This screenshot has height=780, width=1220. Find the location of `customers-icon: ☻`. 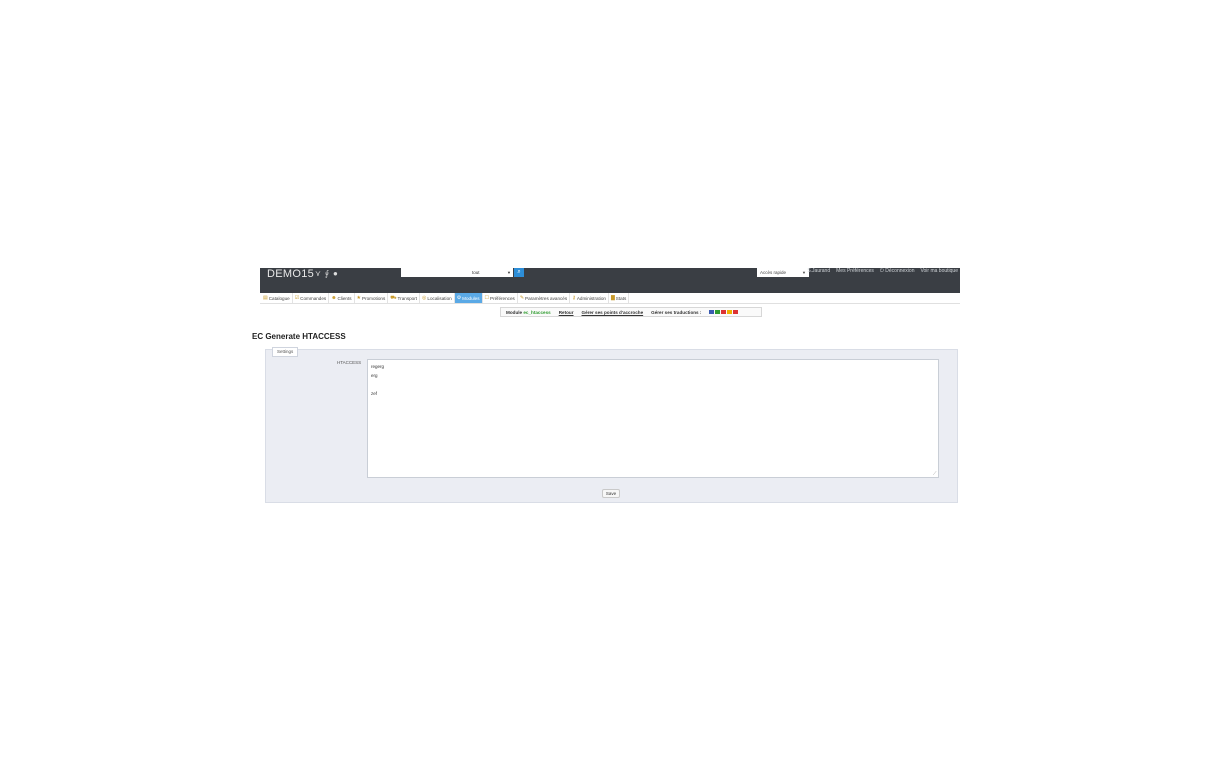

customers-icon: ☻ is located at coordinates (334, 298).